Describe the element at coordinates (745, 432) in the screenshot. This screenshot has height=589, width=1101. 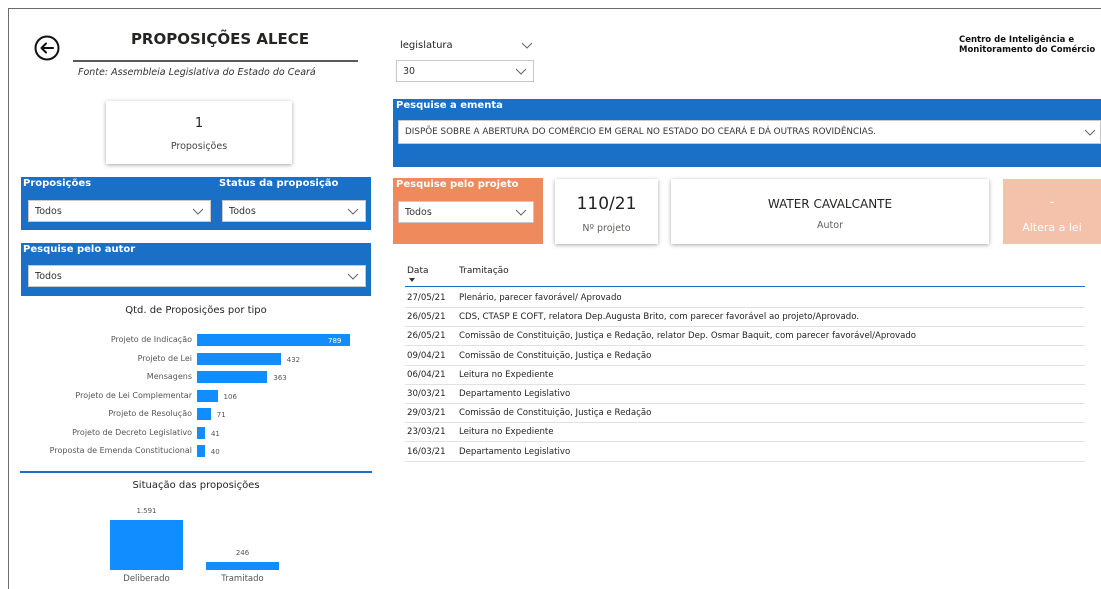
I see `table-row: 23/03/21 Leitura no Expediente` at that location.